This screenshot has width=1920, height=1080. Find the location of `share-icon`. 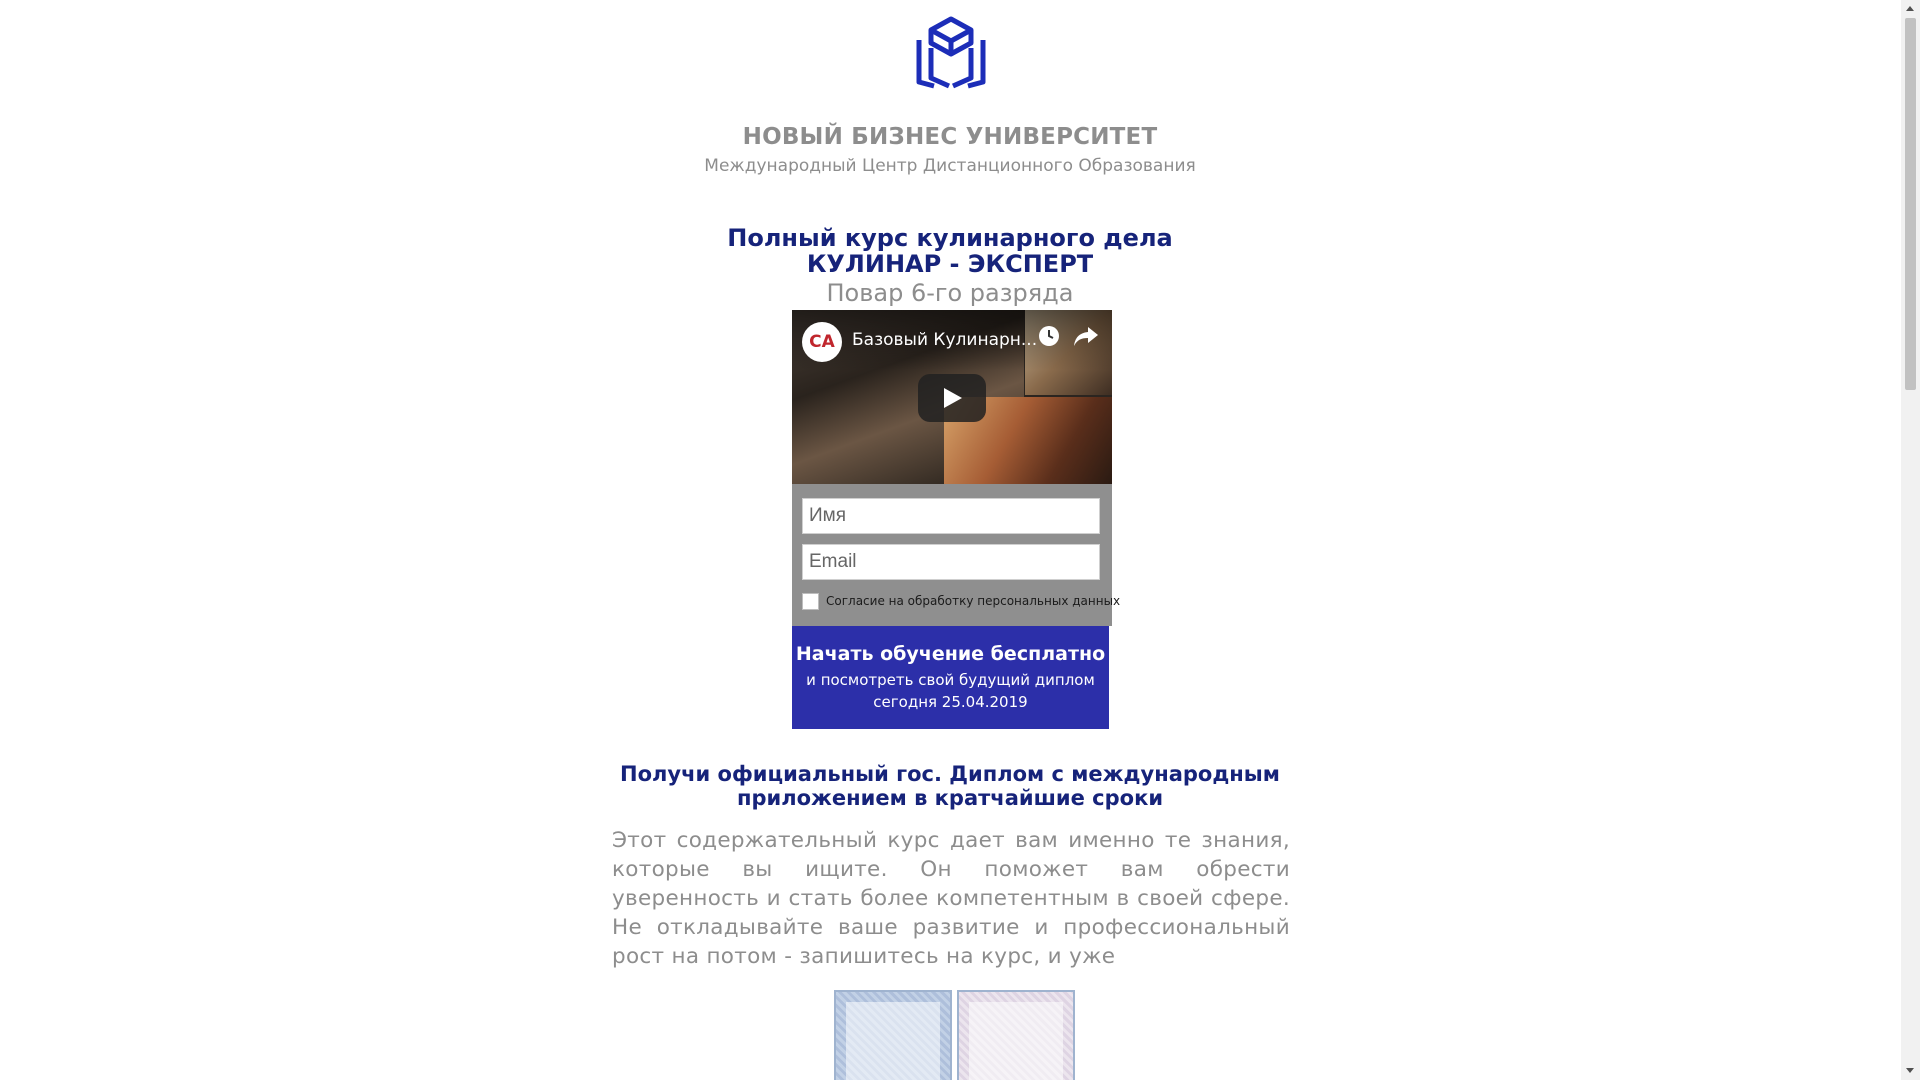

share-icon is located at coordinates (1086, 336).